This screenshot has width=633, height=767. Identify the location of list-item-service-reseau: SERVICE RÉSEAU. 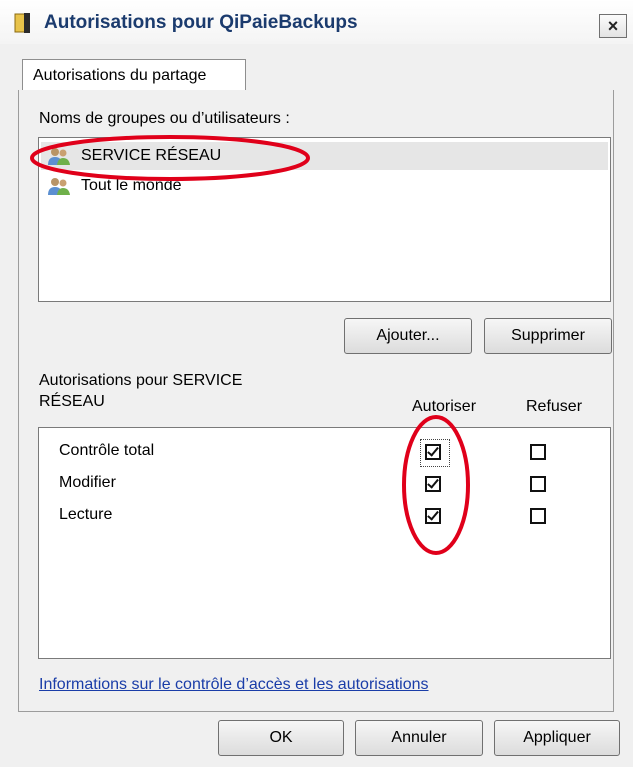
(324, 156).